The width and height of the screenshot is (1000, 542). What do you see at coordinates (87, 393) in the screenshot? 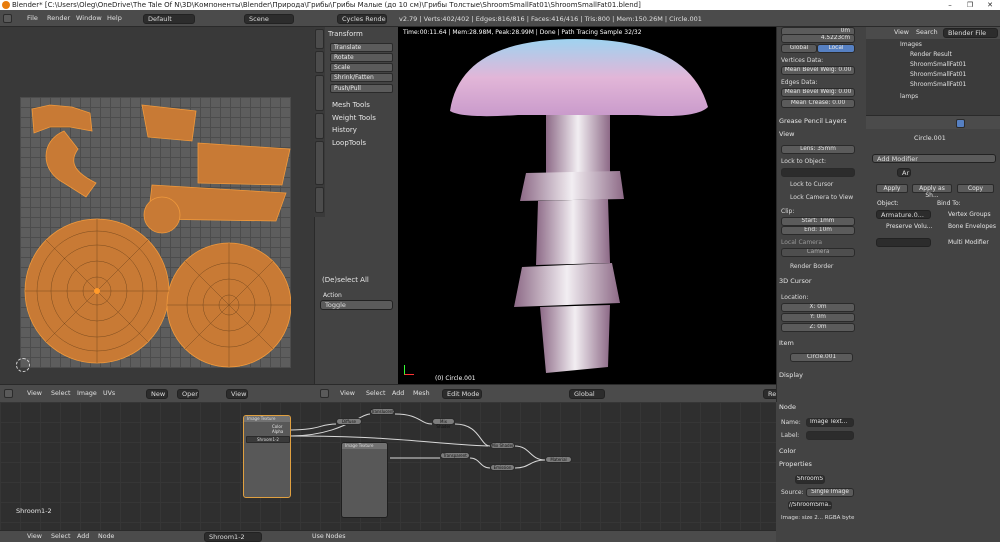
I see `uv-menu-image: Image` at bounding box center [87, 393].